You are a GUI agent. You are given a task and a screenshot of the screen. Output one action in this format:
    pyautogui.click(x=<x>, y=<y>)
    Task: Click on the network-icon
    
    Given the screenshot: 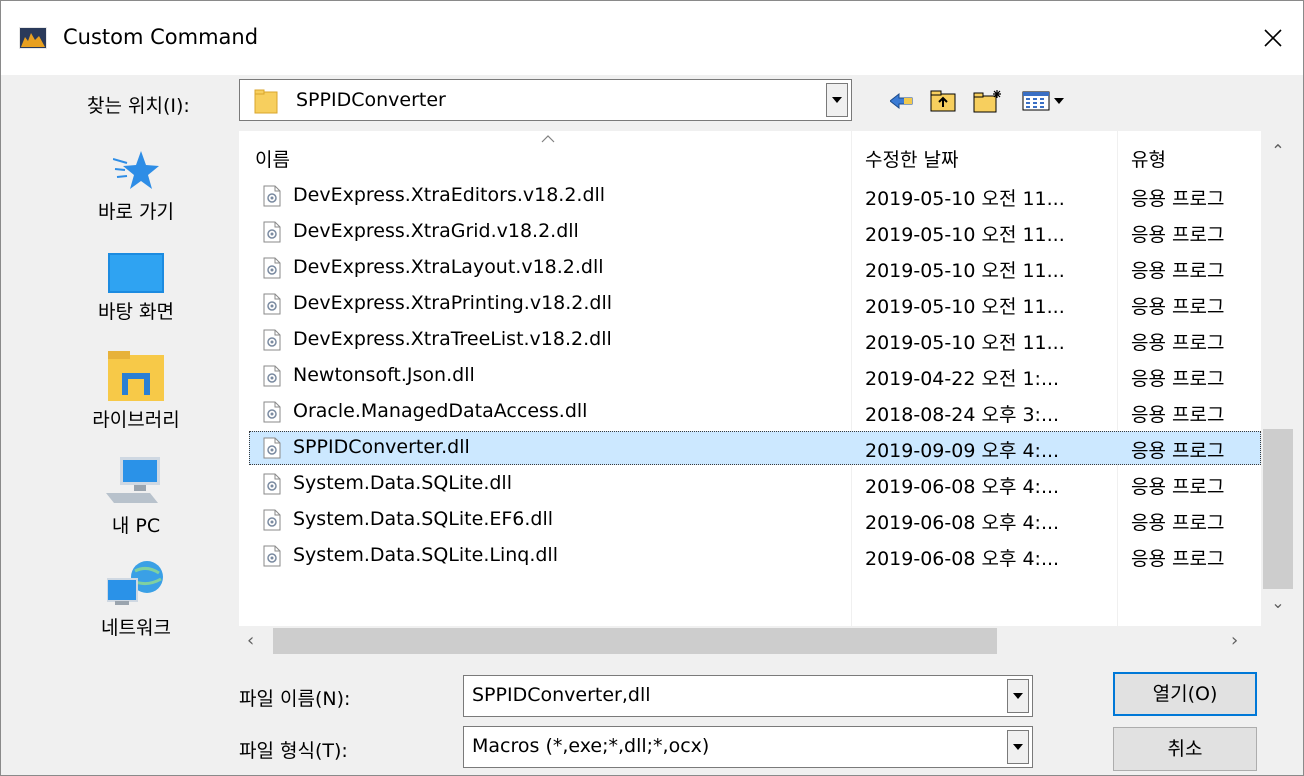 What is the action you would take?
    pyautogui.click(x=135, y=583)
    